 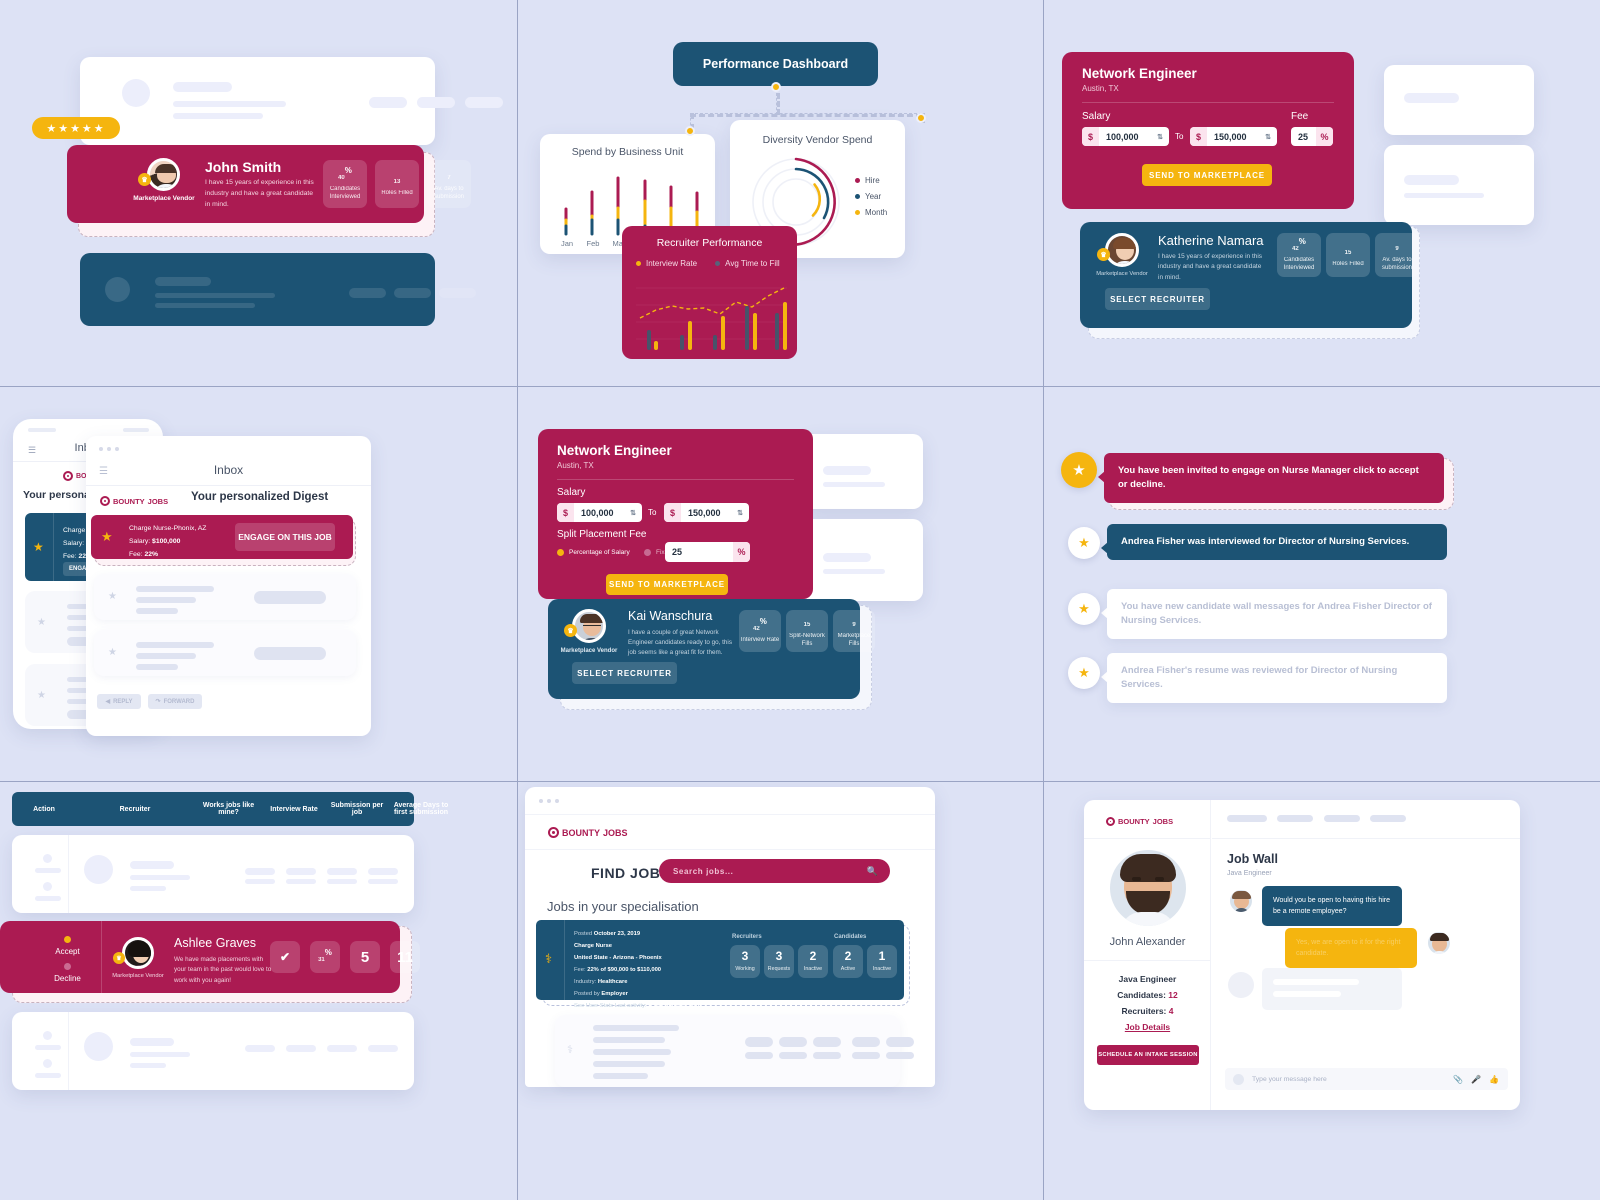 What do you see at coordinates (138, 976) in the screenshot?
I see `recruiter-role: Marketplace Vendor` at bounding box center [138, 976].